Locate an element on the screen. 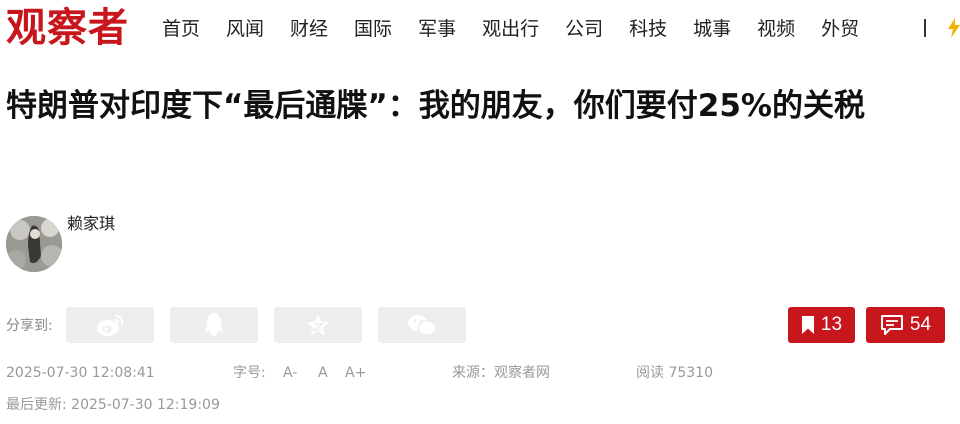  font-size-normal: A is located at coordinates (323, 373).